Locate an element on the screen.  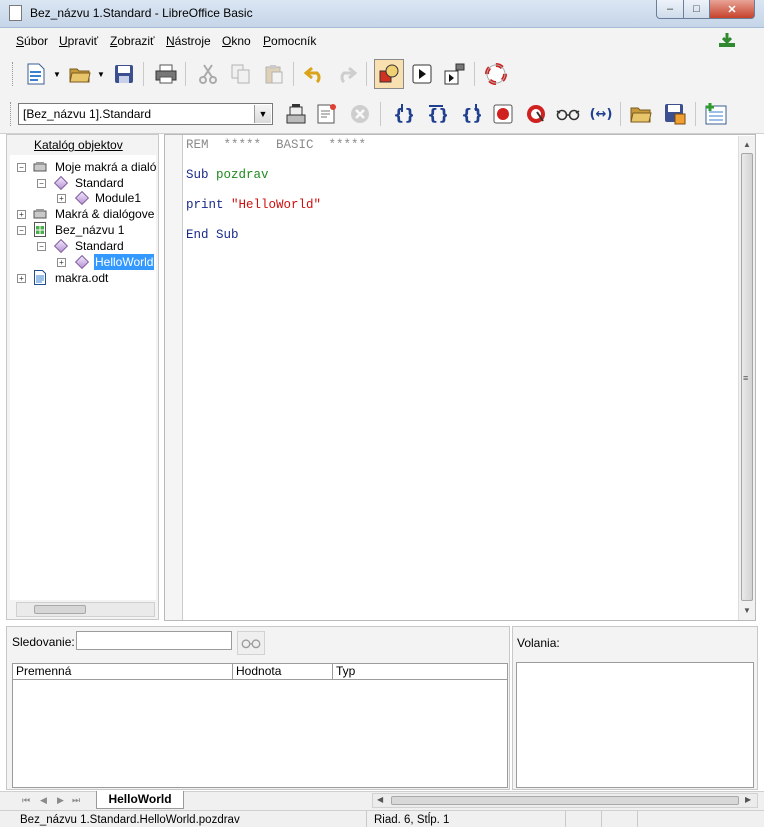
paste-icon is located at coordinates (274, 74).